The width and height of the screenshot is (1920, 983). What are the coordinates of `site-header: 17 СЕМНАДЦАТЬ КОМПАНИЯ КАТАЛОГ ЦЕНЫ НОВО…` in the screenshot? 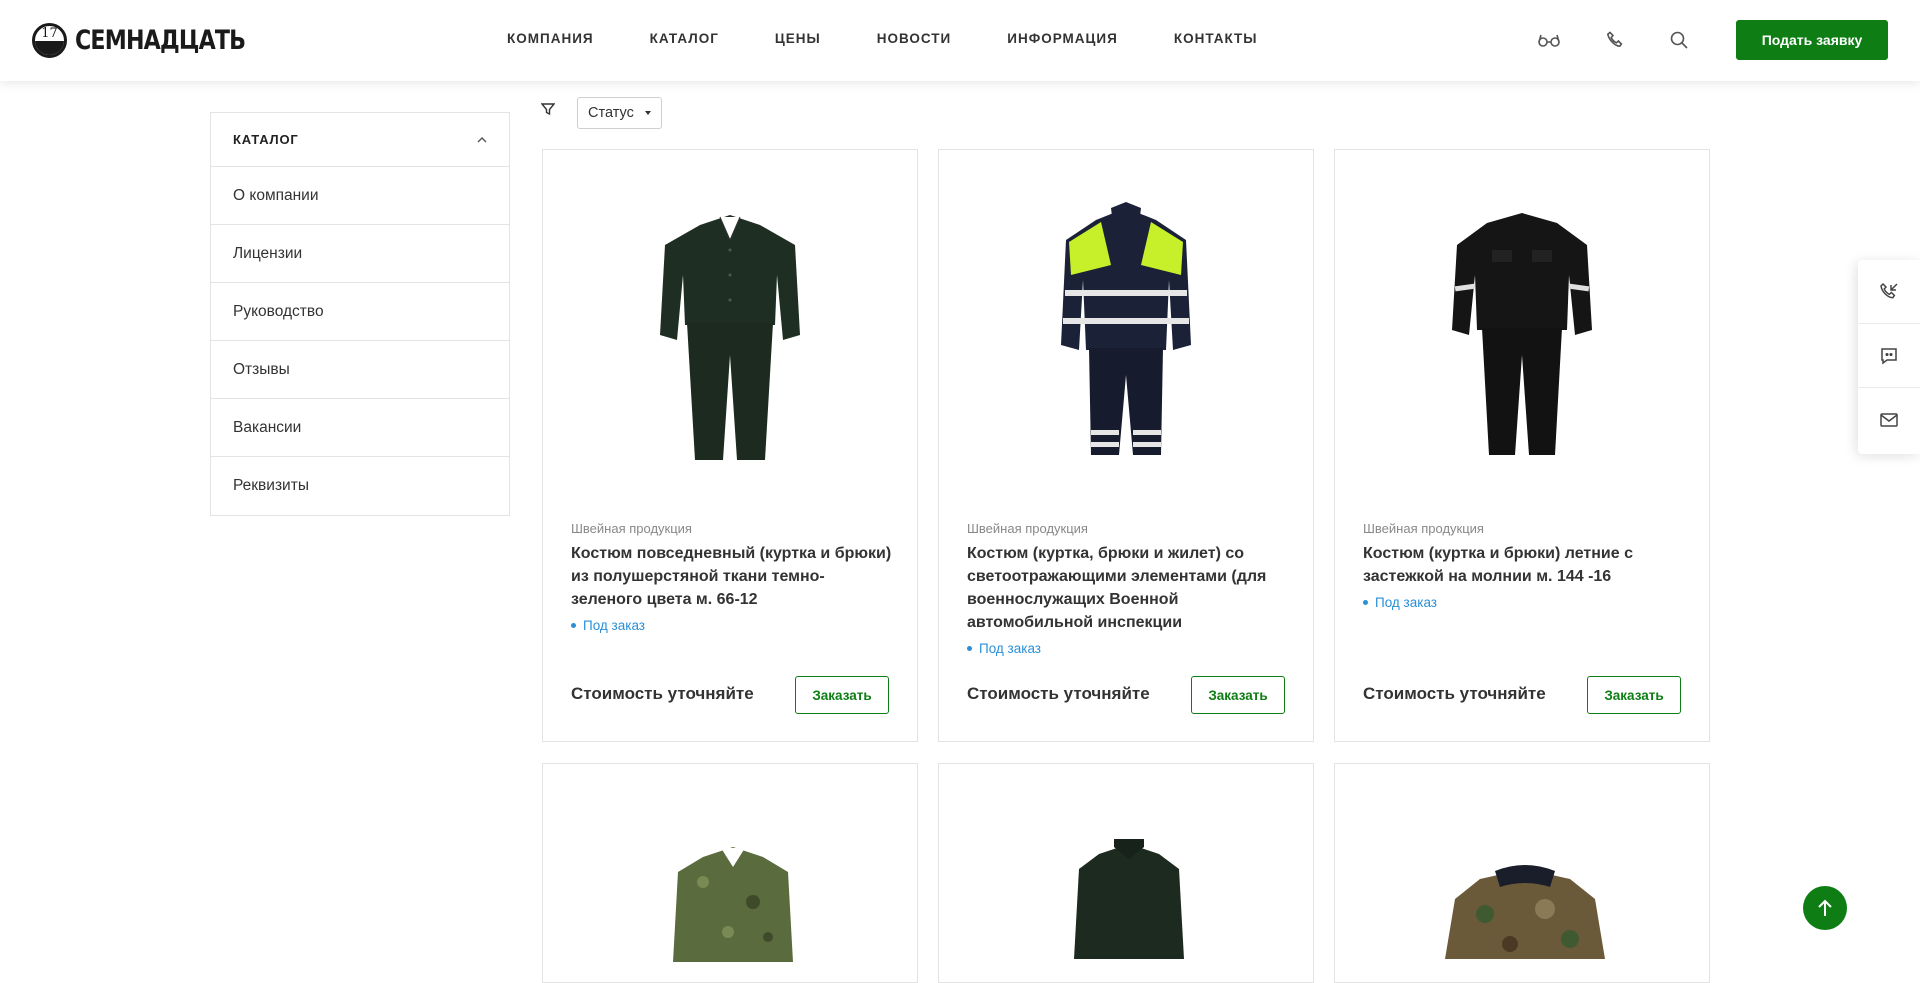 It's located at (960, 40).